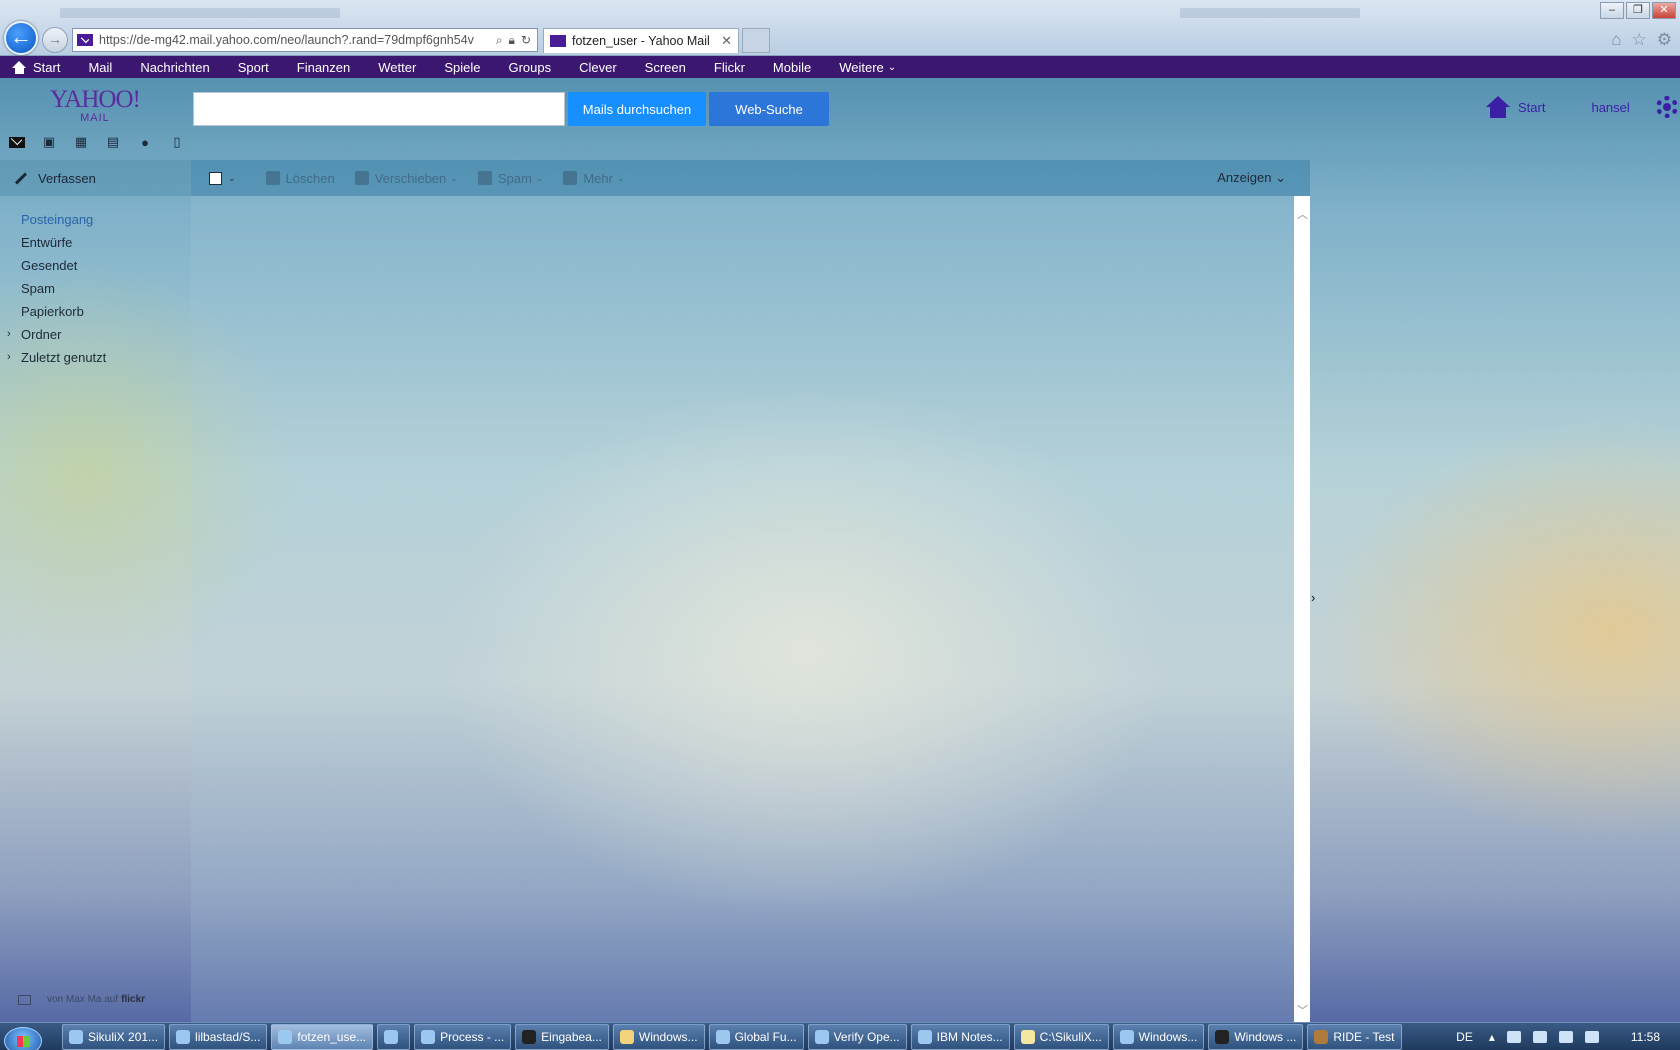 This screenshot has width=1680, height=1050. Describe the element at coordinates (1302, 214) in the screenshot. I see `scroll-up-icon: ︿` at that location.